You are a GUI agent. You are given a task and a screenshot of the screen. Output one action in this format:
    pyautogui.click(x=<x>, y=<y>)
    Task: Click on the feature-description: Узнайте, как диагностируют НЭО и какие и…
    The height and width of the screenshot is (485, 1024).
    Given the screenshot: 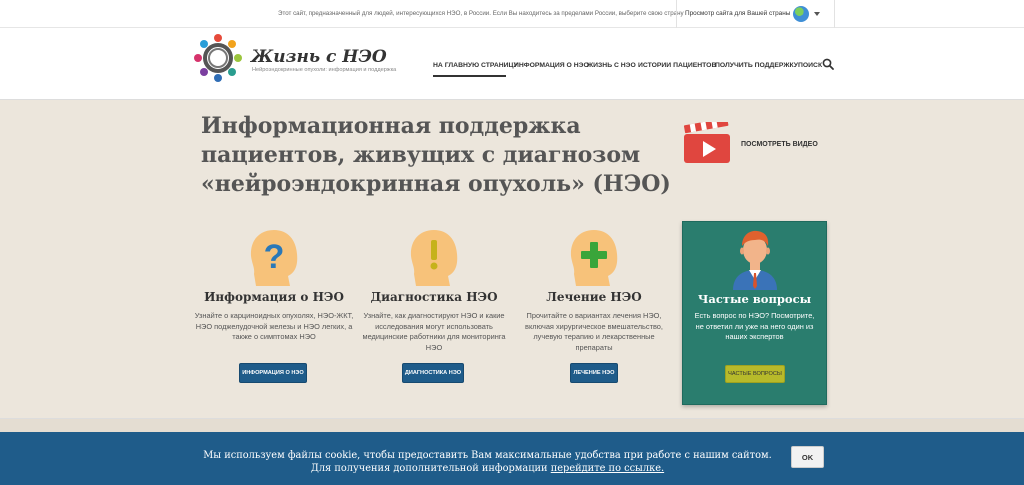 What is the action you would take?
    pyautogui.click(x=434, y=331)
    